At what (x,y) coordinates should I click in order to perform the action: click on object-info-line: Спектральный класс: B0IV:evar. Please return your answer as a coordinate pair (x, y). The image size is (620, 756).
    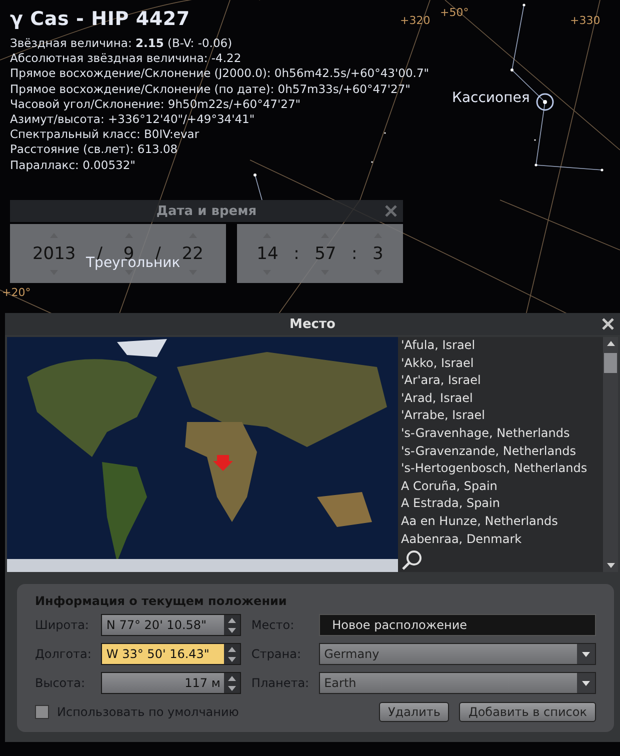
    Looking at the image, I should click on (105, 134).